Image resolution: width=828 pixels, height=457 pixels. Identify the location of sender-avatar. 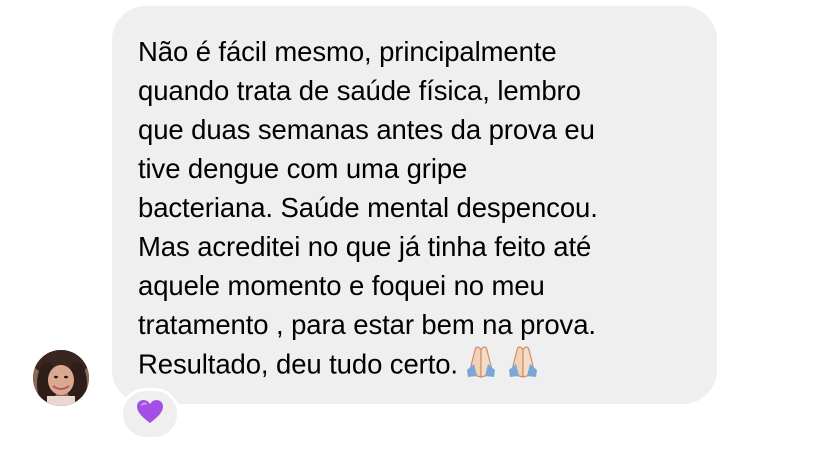
(61, 378).